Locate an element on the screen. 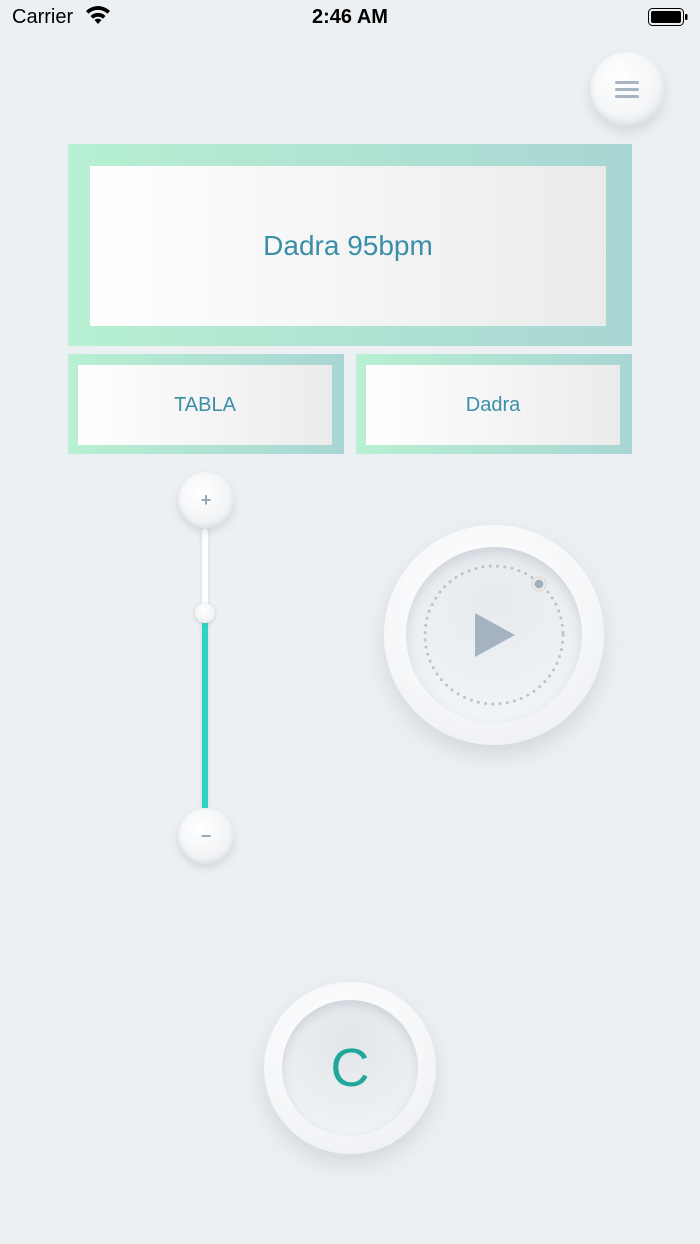 Image resolution: width=700 pixels, height=1244 pixels. menu-button is located at coordinates (627, 89).